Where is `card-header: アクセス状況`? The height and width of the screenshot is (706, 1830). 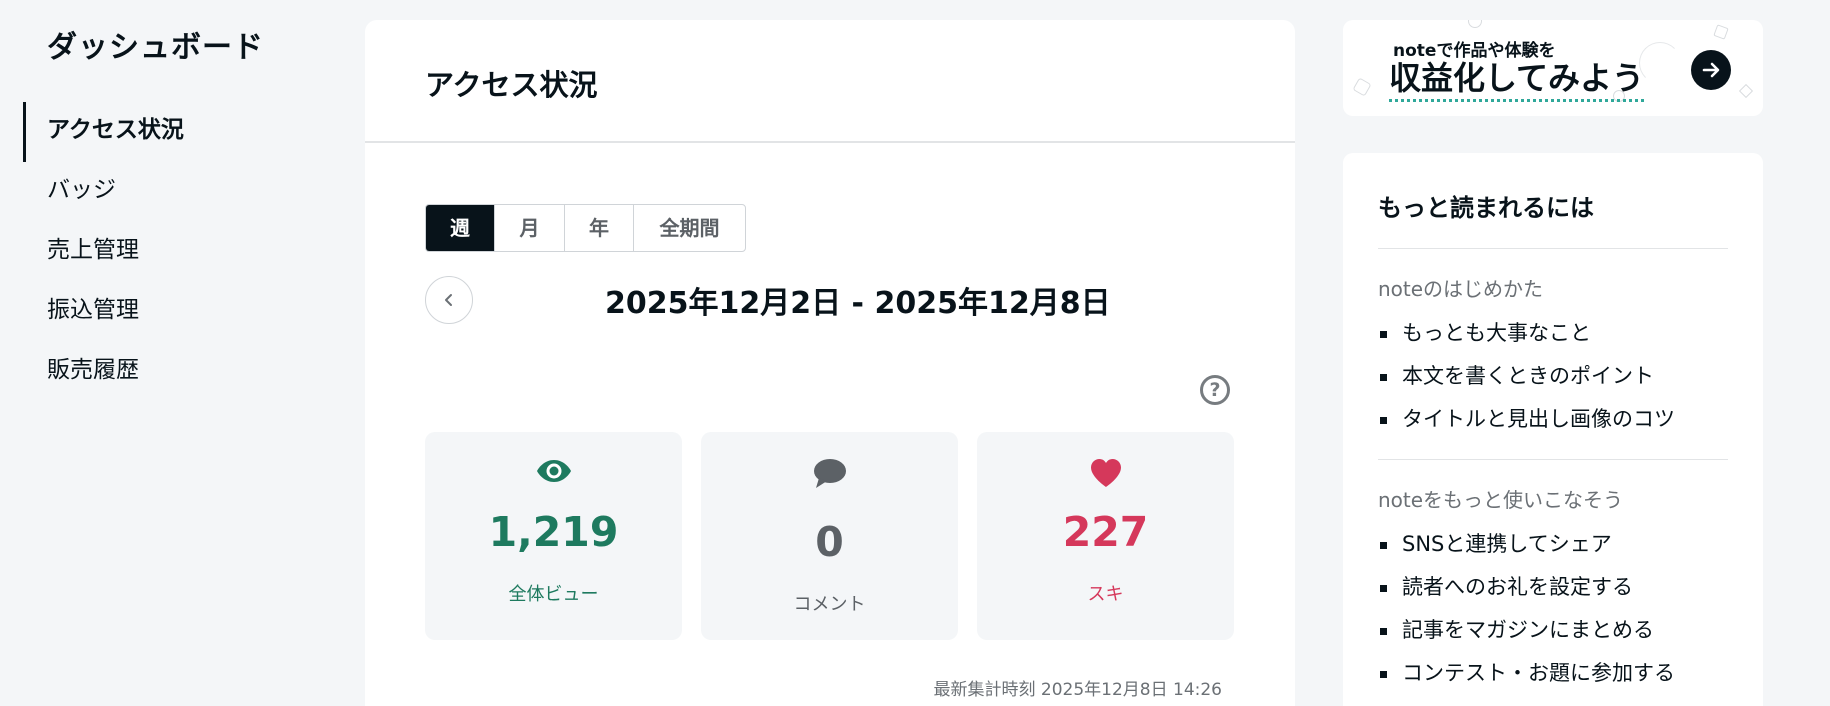 card-header: アクセス状況 is located at coordinates (830, 81).